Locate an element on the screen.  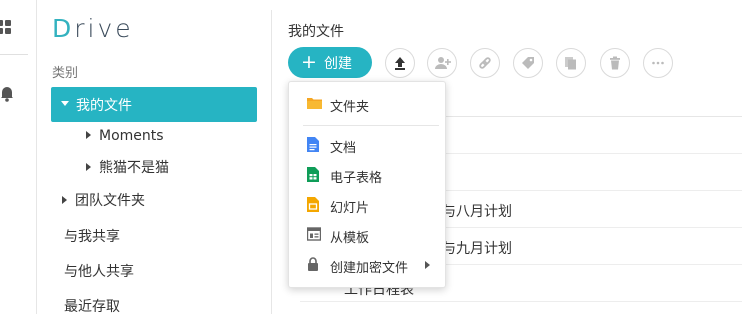
create-button: + 创建 is located at coordinates (330, 62).